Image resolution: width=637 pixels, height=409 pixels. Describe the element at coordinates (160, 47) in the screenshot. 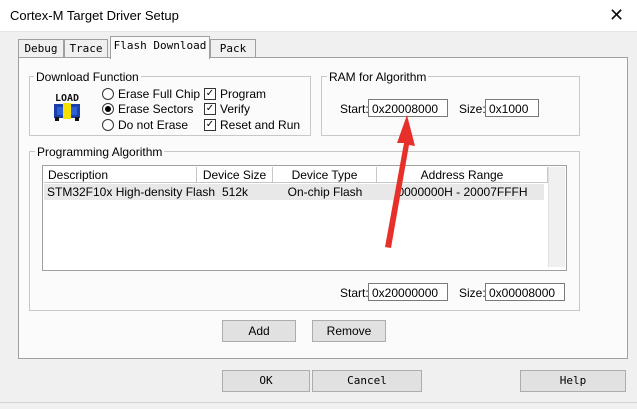

I see `tab-flash-download: Flash Download` at that location.